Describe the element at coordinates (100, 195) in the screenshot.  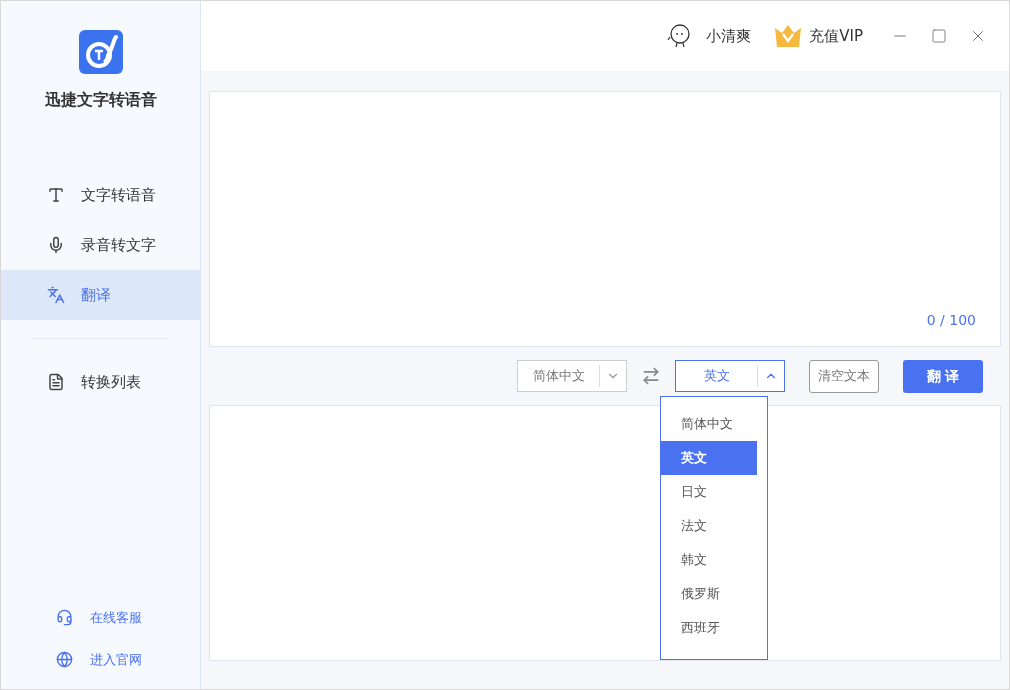
I see `sidebar-item: 文字转语音` at that location.